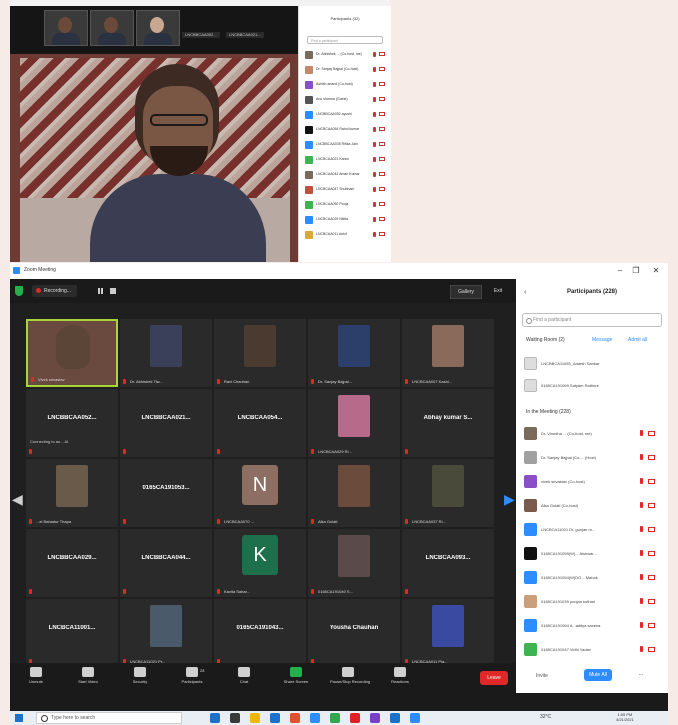  What do you see at coordinates (347, 145) in the screenshot?
I see `participant-row: LNCBBCAA035 Ritika Jain` at bounding box center [347, 145].